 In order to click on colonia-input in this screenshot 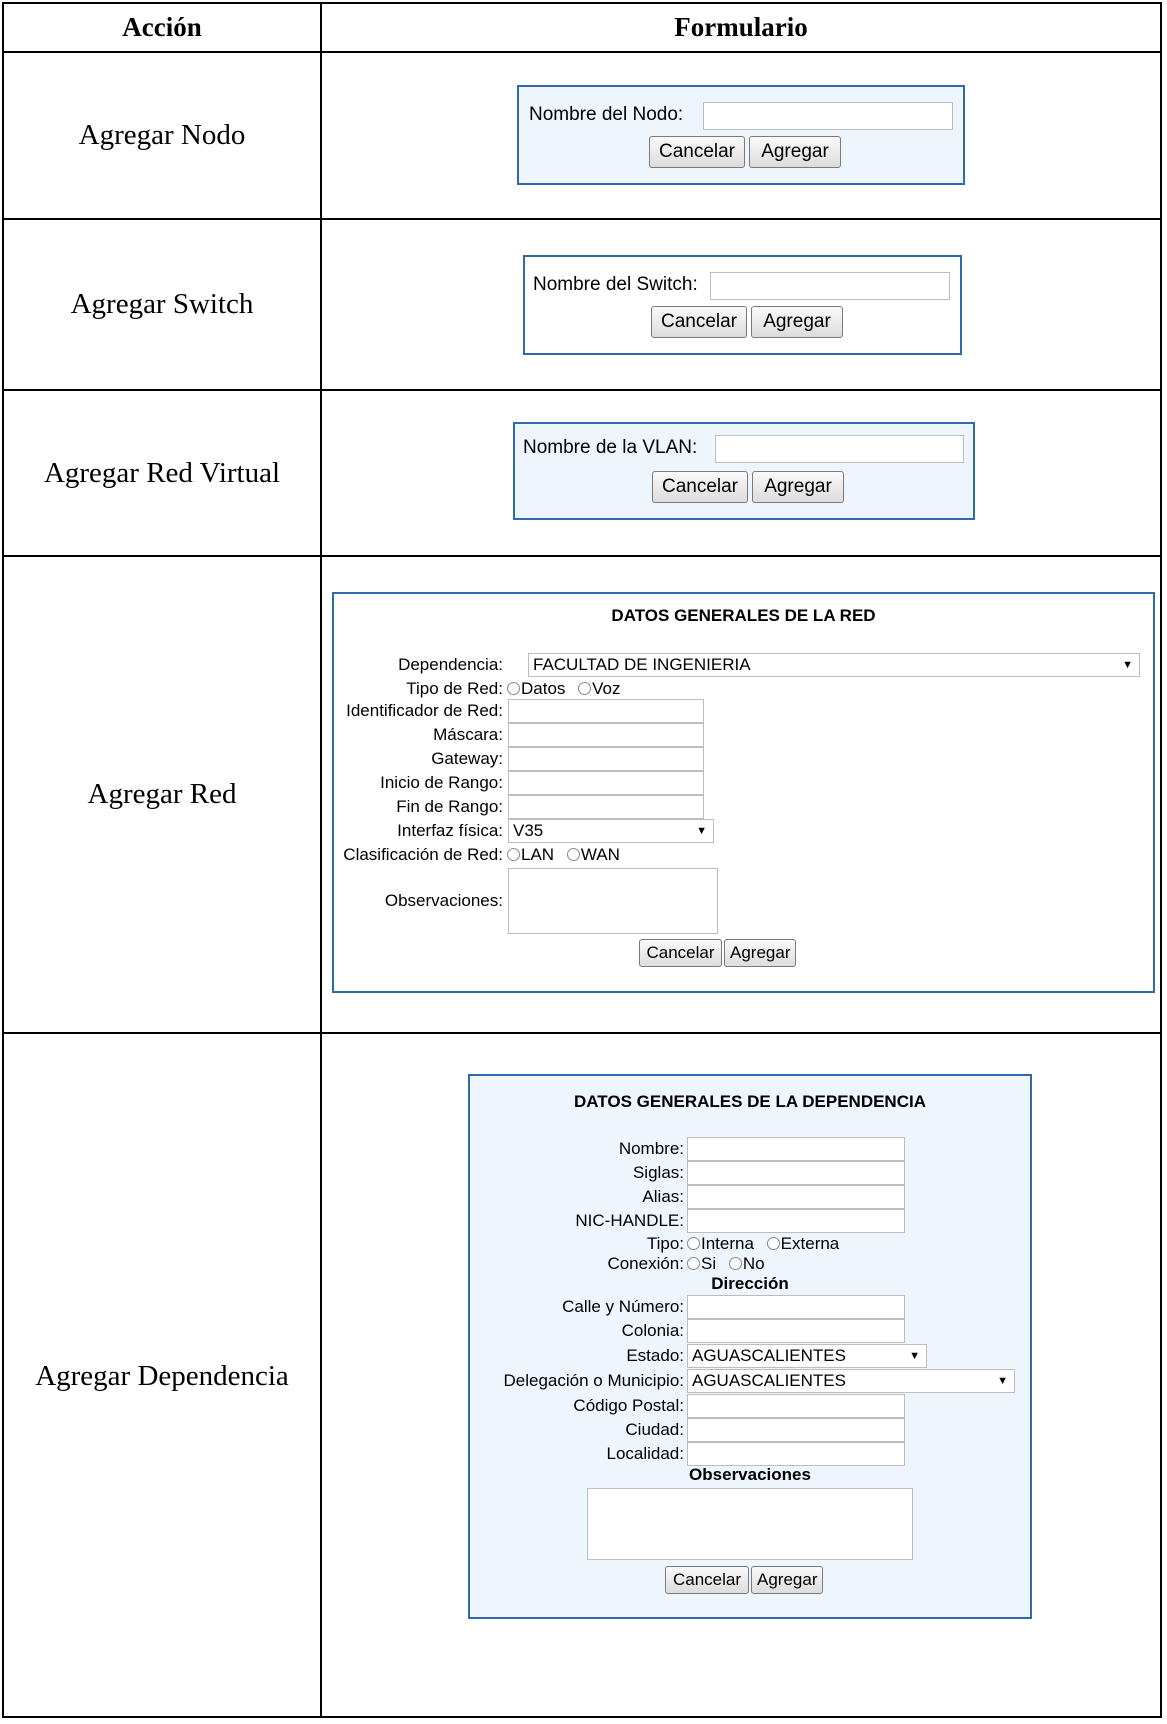, I will do `click(796, 1331)`.